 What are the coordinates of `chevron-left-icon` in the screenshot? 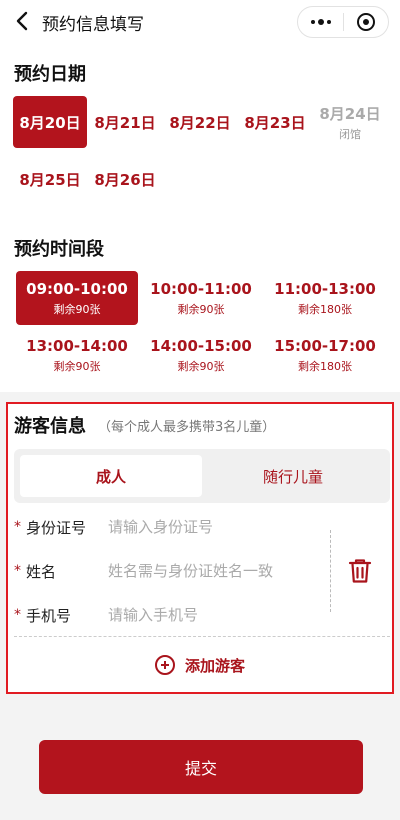 It's located at (22, 21).